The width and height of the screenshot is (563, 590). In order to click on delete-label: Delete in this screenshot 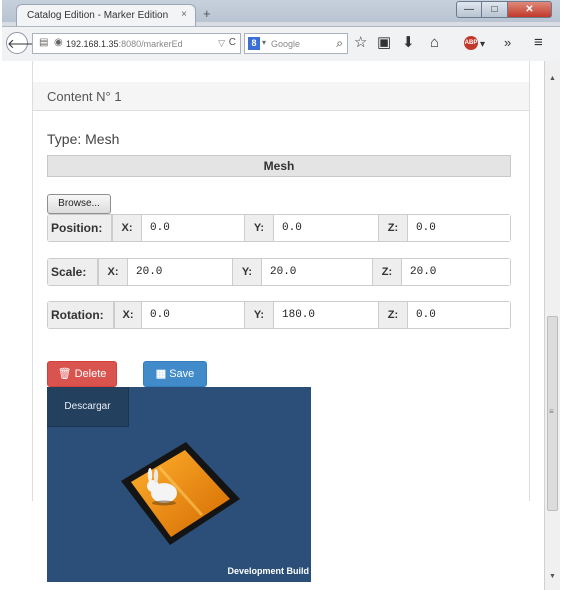, I will do `click(90, 374)`.